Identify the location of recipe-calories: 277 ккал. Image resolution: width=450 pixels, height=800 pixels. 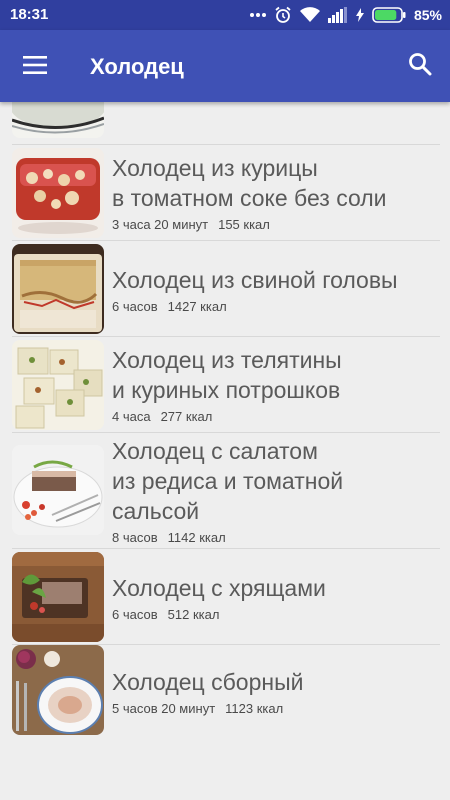
(186, 416).